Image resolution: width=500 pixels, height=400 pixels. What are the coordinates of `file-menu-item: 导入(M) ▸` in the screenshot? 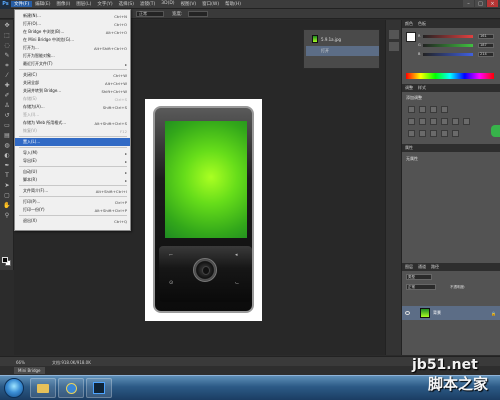 It's located at (72, 153).